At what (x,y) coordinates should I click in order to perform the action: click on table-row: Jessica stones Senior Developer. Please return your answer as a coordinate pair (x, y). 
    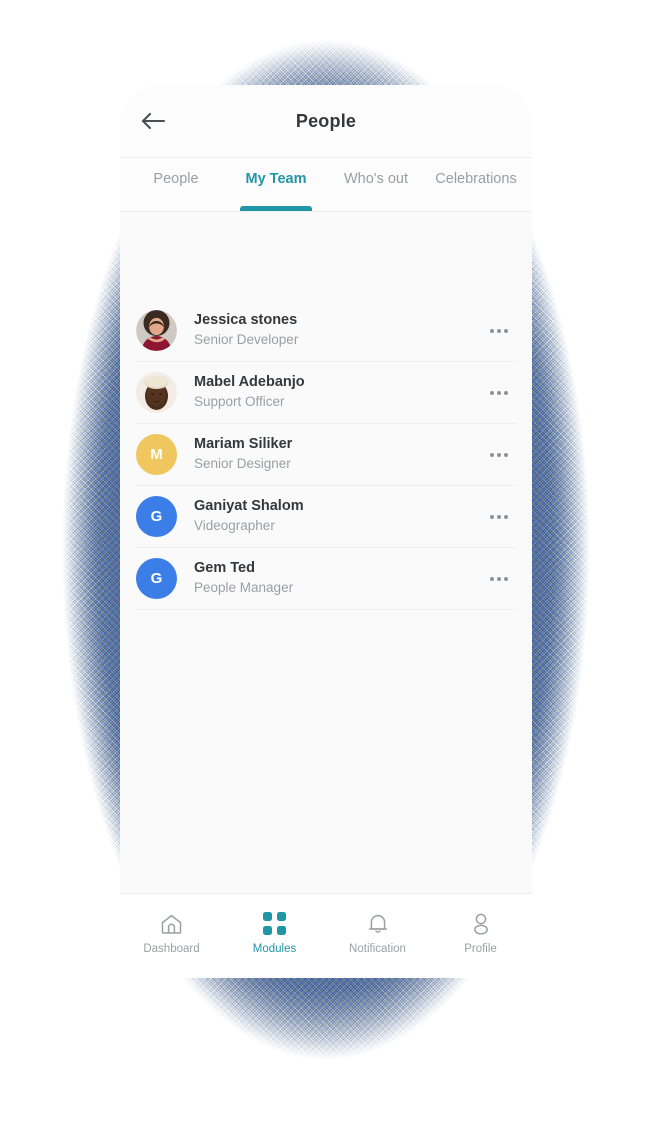
    Looking at the image, I should click on (326, 331).